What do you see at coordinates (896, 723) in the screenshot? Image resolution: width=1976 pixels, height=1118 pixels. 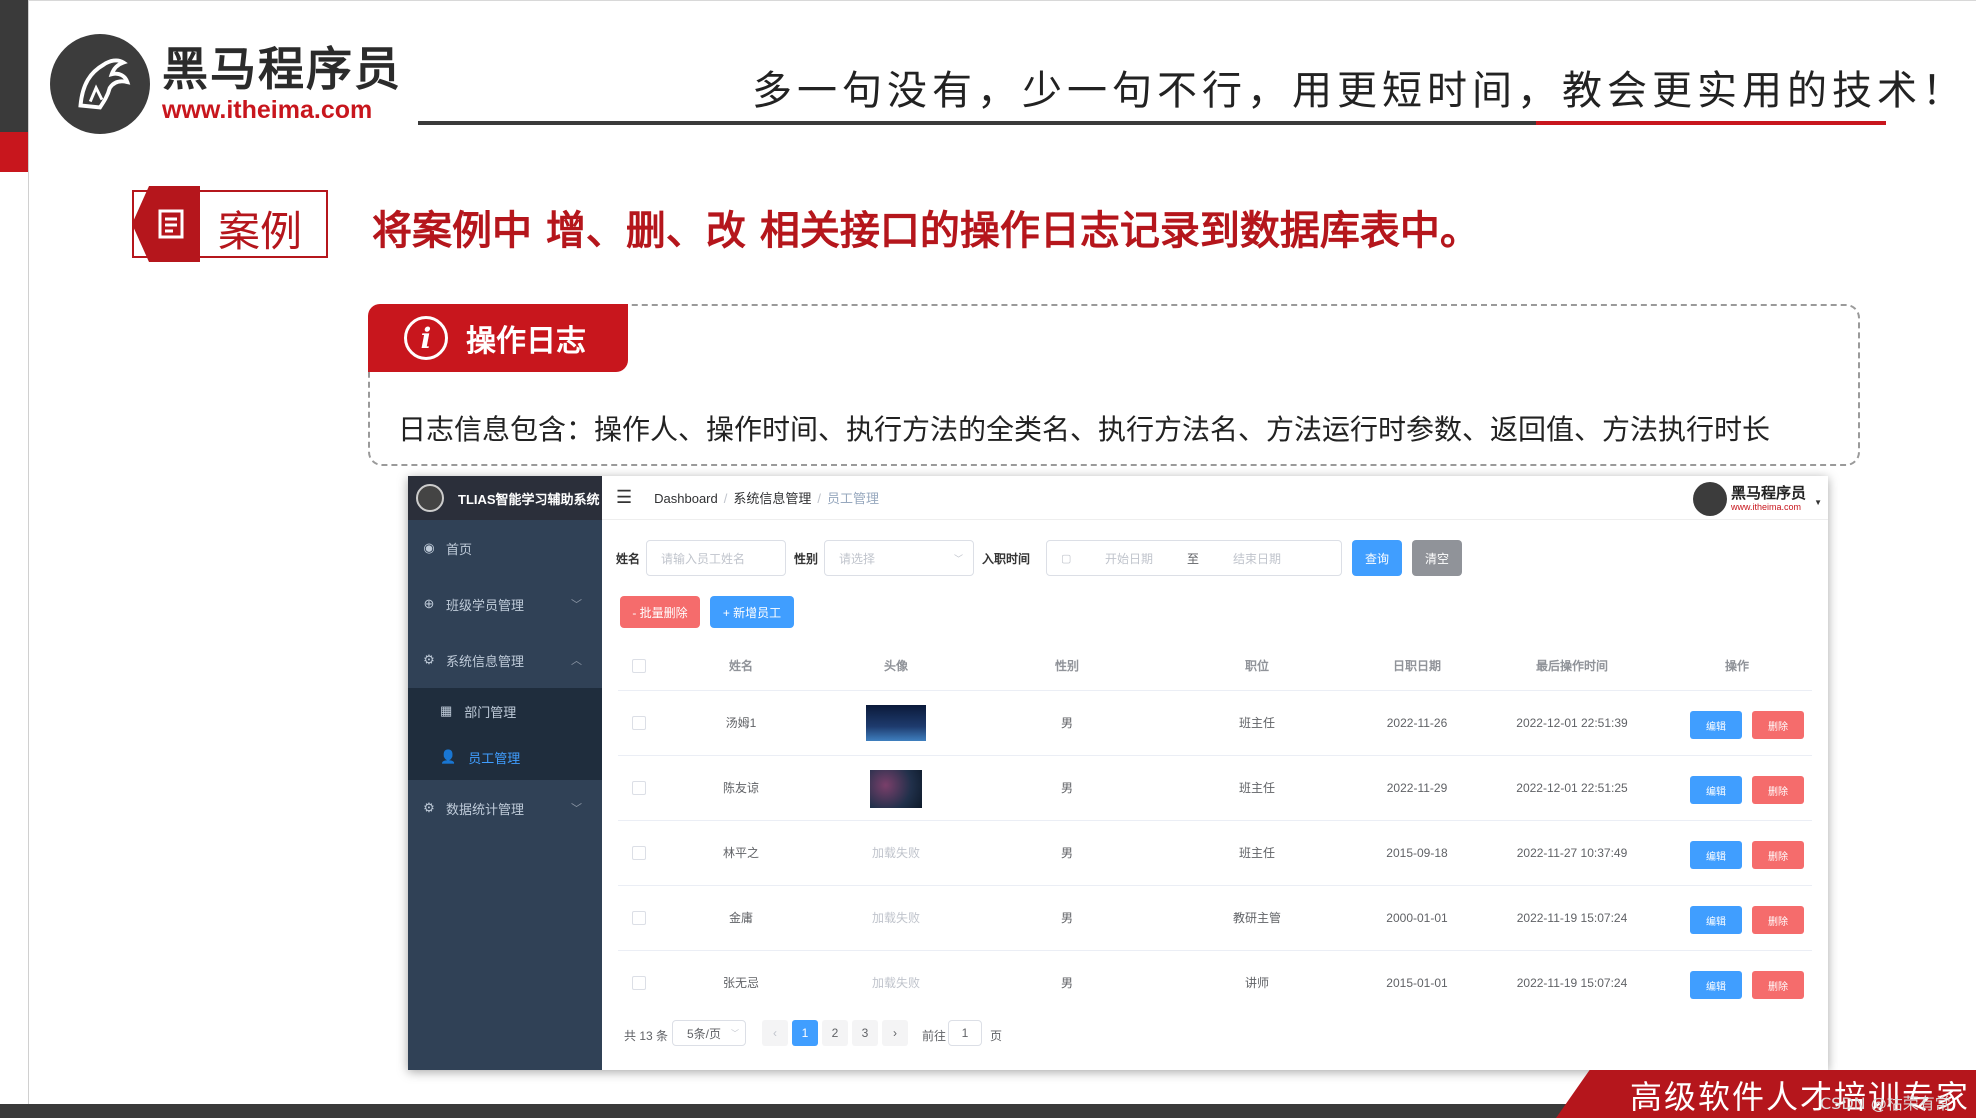 I see `avatar-image` at bounding box center [896, 723].